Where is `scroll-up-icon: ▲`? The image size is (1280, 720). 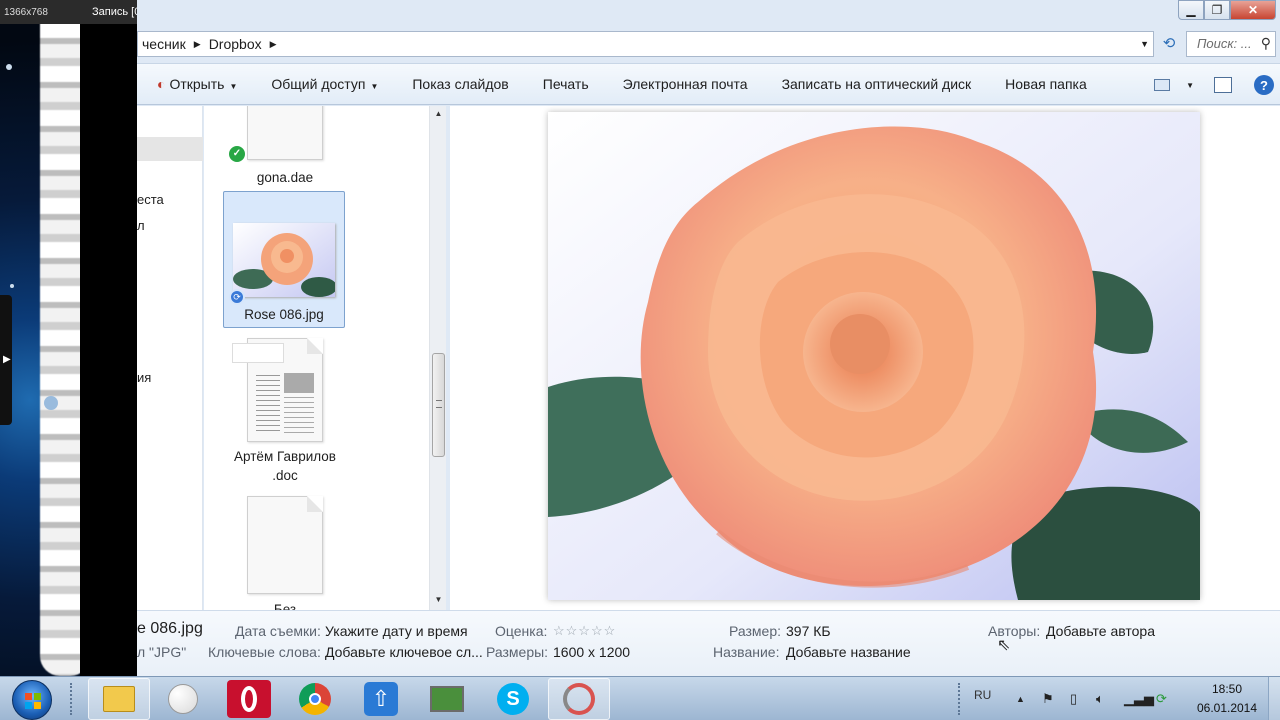
scroll-up-icon: ▲ is located at coordinates (438, 114).